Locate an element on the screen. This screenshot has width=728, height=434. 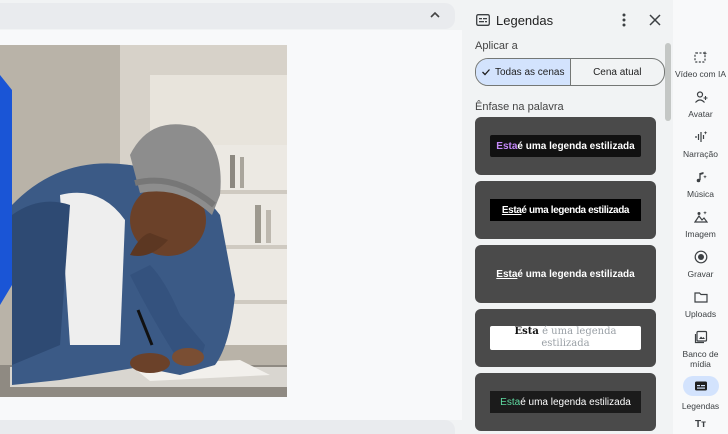
all-scenes-option: Todas as cenas is located at coordinates (523, 72).